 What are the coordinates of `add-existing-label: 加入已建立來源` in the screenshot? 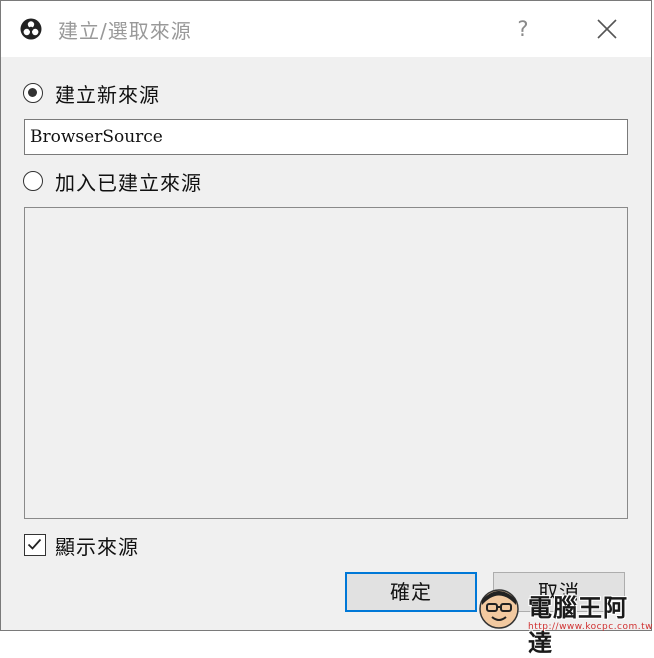 It's located at (128, 182).